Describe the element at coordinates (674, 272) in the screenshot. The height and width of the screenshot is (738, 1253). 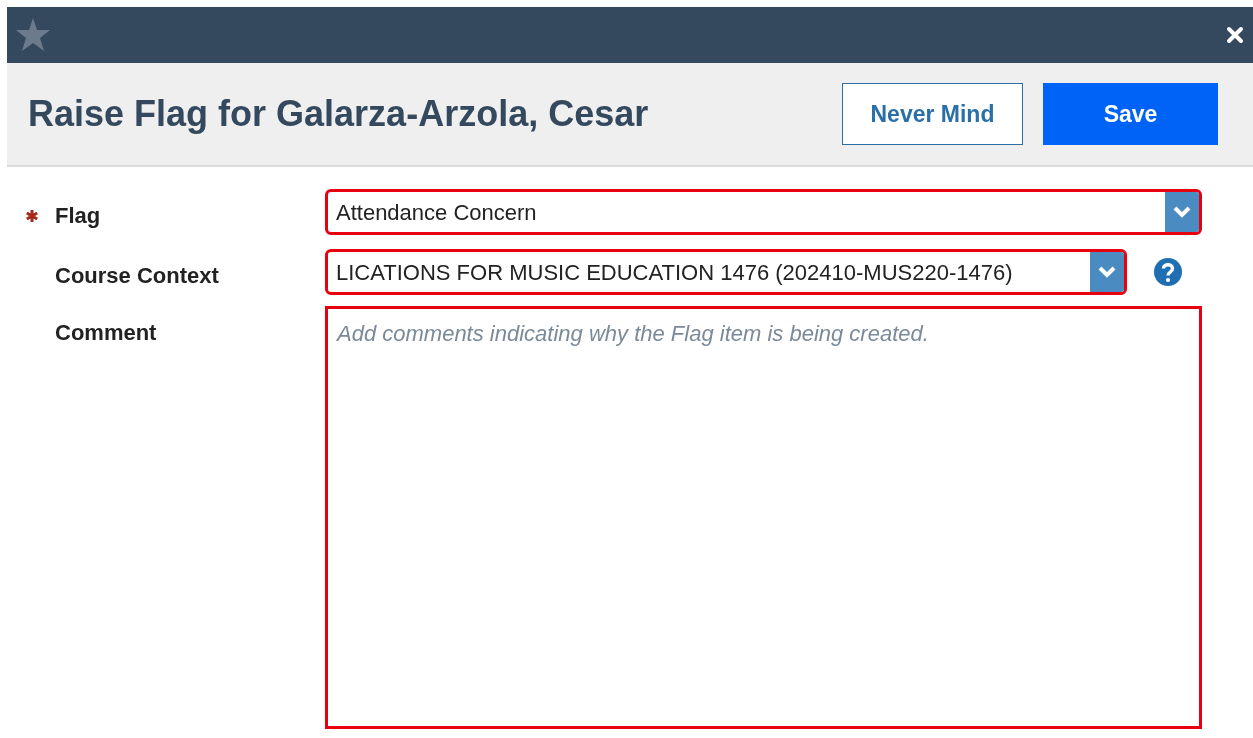
I see `dropdown-value: LICATIONS FOR MUSIC EDUCATION 1476 (202410-MUS220-1476)` at that location.